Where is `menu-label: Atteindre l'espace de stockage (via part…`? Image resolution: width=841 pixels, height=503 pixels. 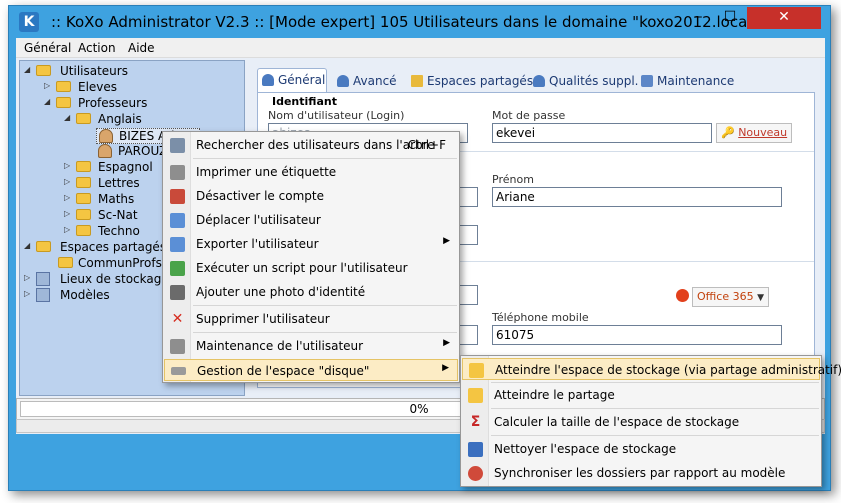
menu-label: Atteindre l'espace de stockage (via part… is located at coordinates (668, 370).